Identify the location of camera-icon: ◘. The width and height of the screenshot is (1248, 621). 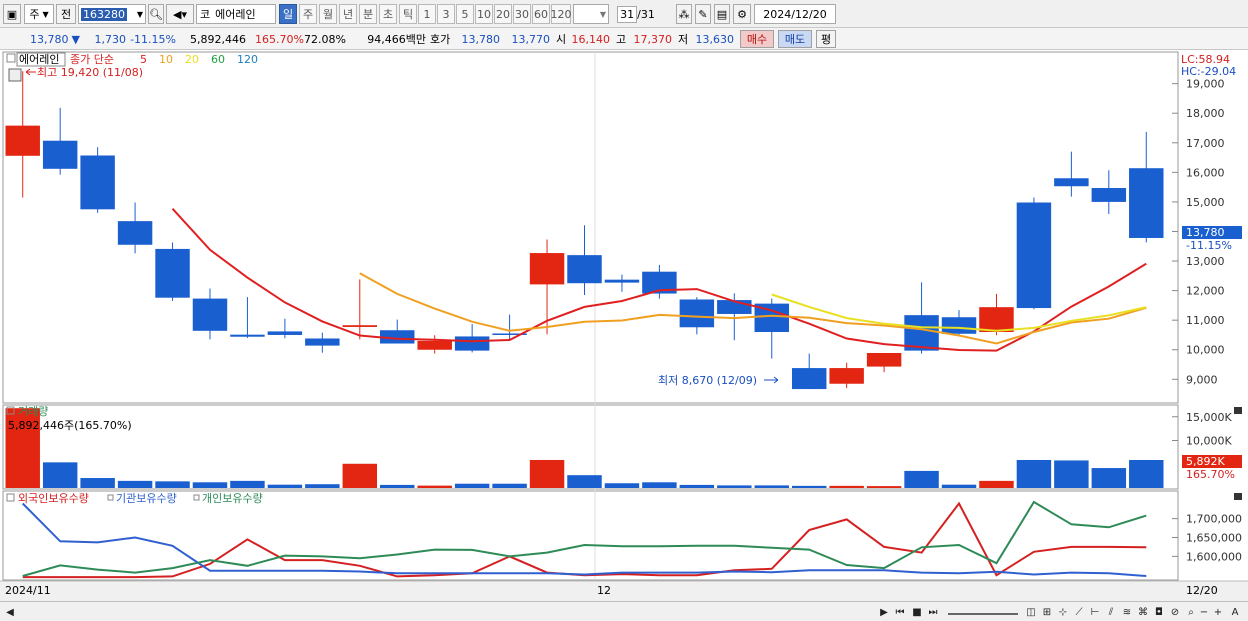
(1159, 612).